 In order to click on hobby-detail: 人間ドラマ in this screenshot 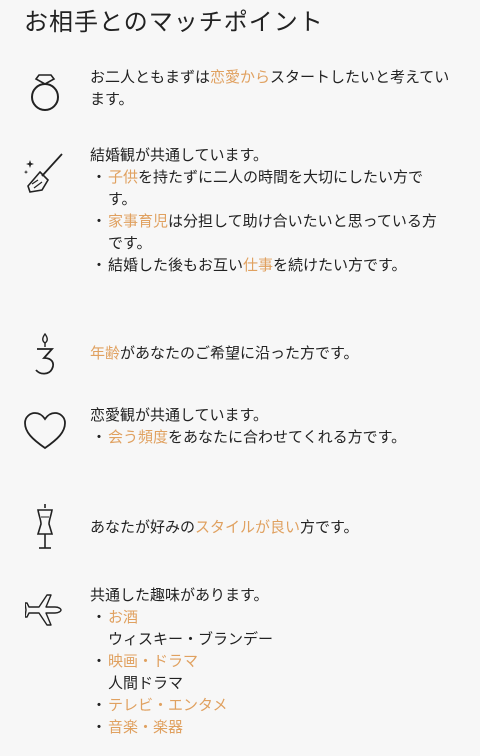, I will do `click(146, 683)`.